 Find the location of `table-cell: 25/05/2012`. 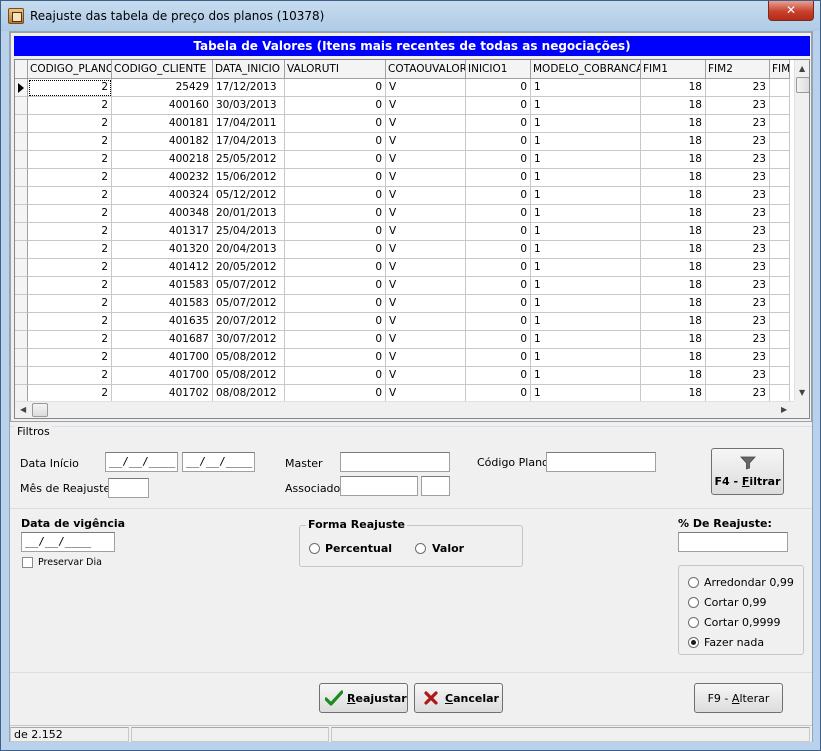

table-cell: 25/05/2012 is located at coordinates (249, 160).